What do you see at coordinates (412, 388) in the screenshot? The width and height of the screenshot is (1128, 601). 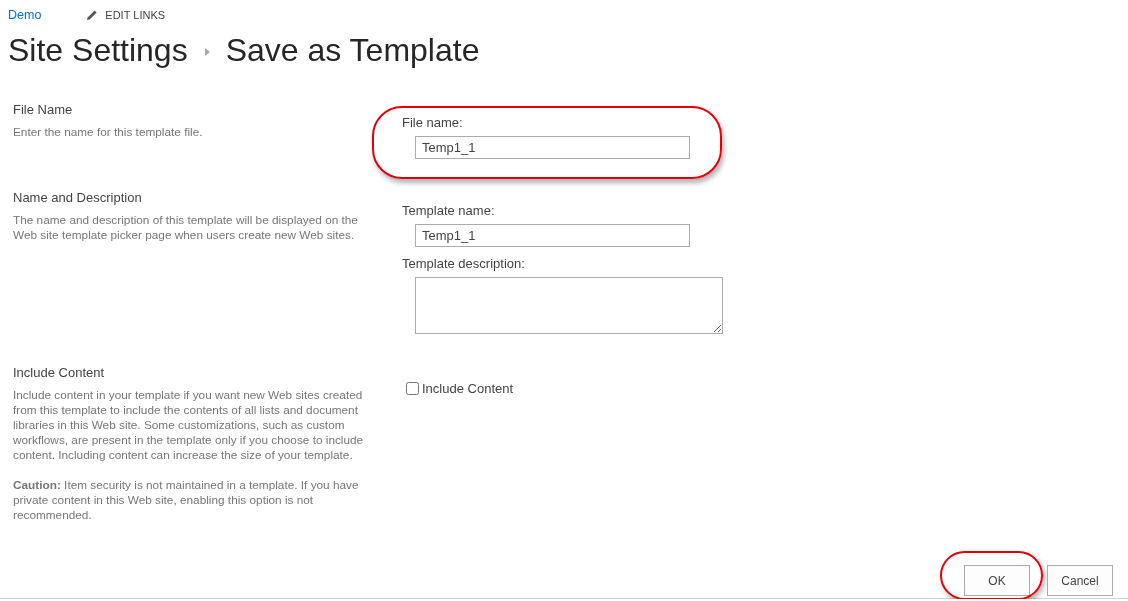 I see `checkbox` at bounding box center [412, 388].